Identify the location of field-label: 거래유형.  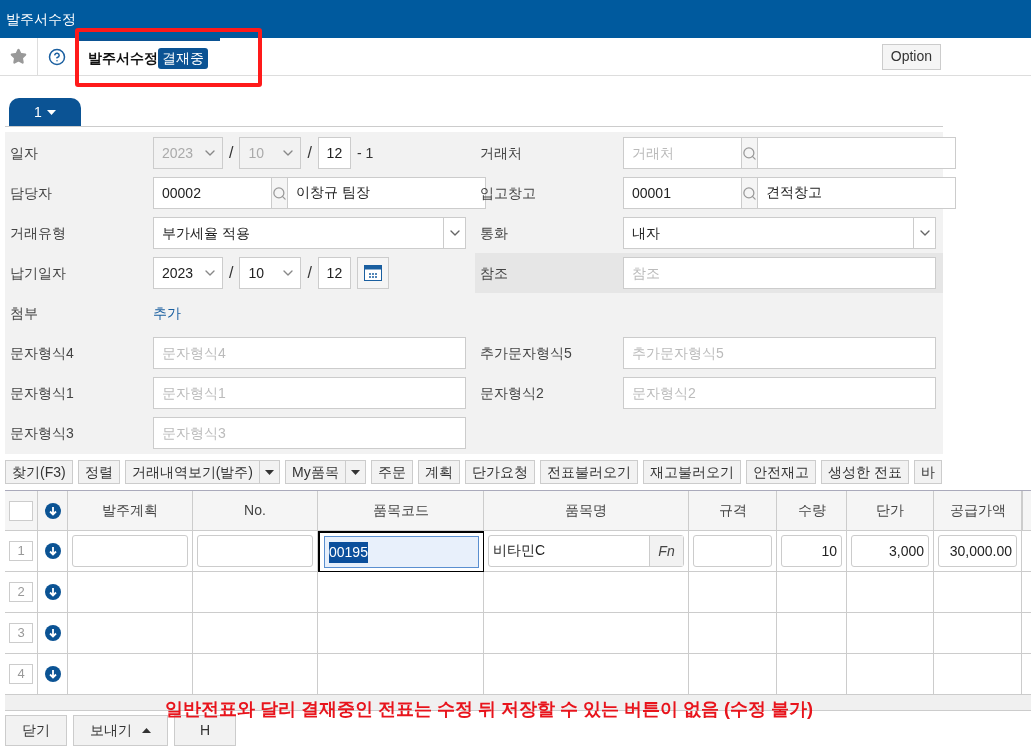
(38, 233).